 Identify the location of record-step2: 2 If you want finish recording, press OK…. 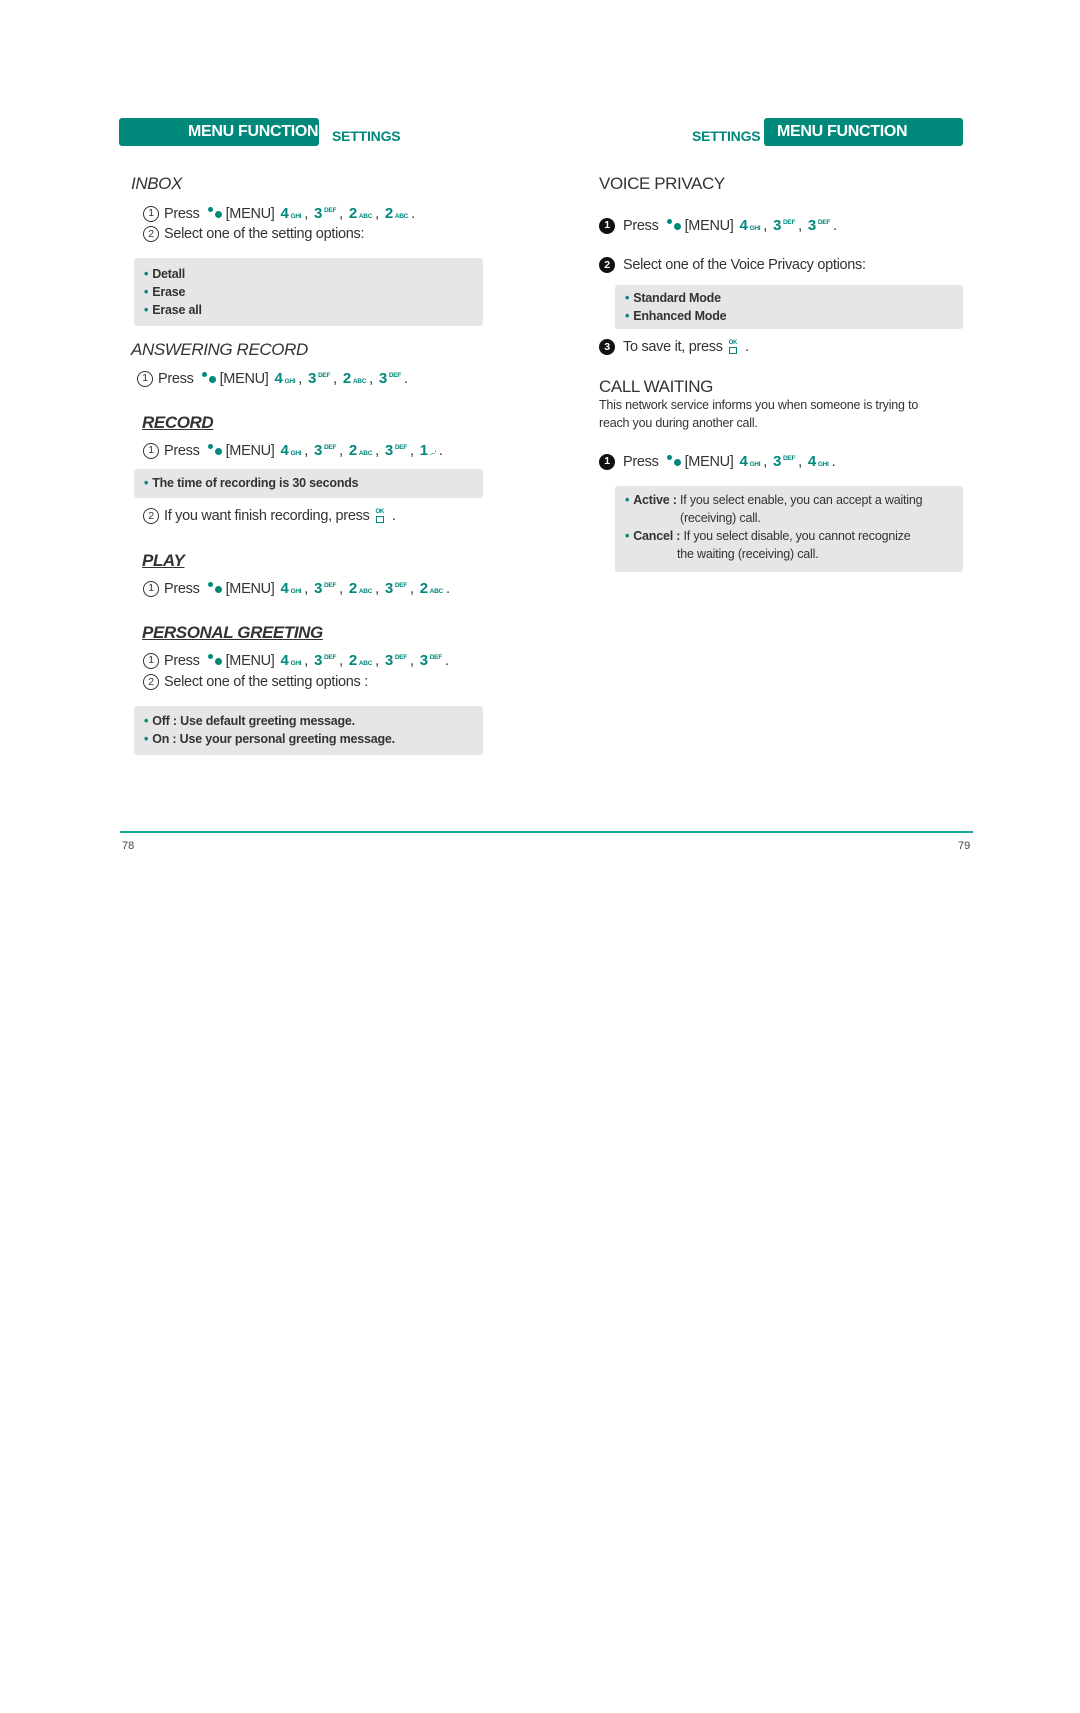
(269, 516).